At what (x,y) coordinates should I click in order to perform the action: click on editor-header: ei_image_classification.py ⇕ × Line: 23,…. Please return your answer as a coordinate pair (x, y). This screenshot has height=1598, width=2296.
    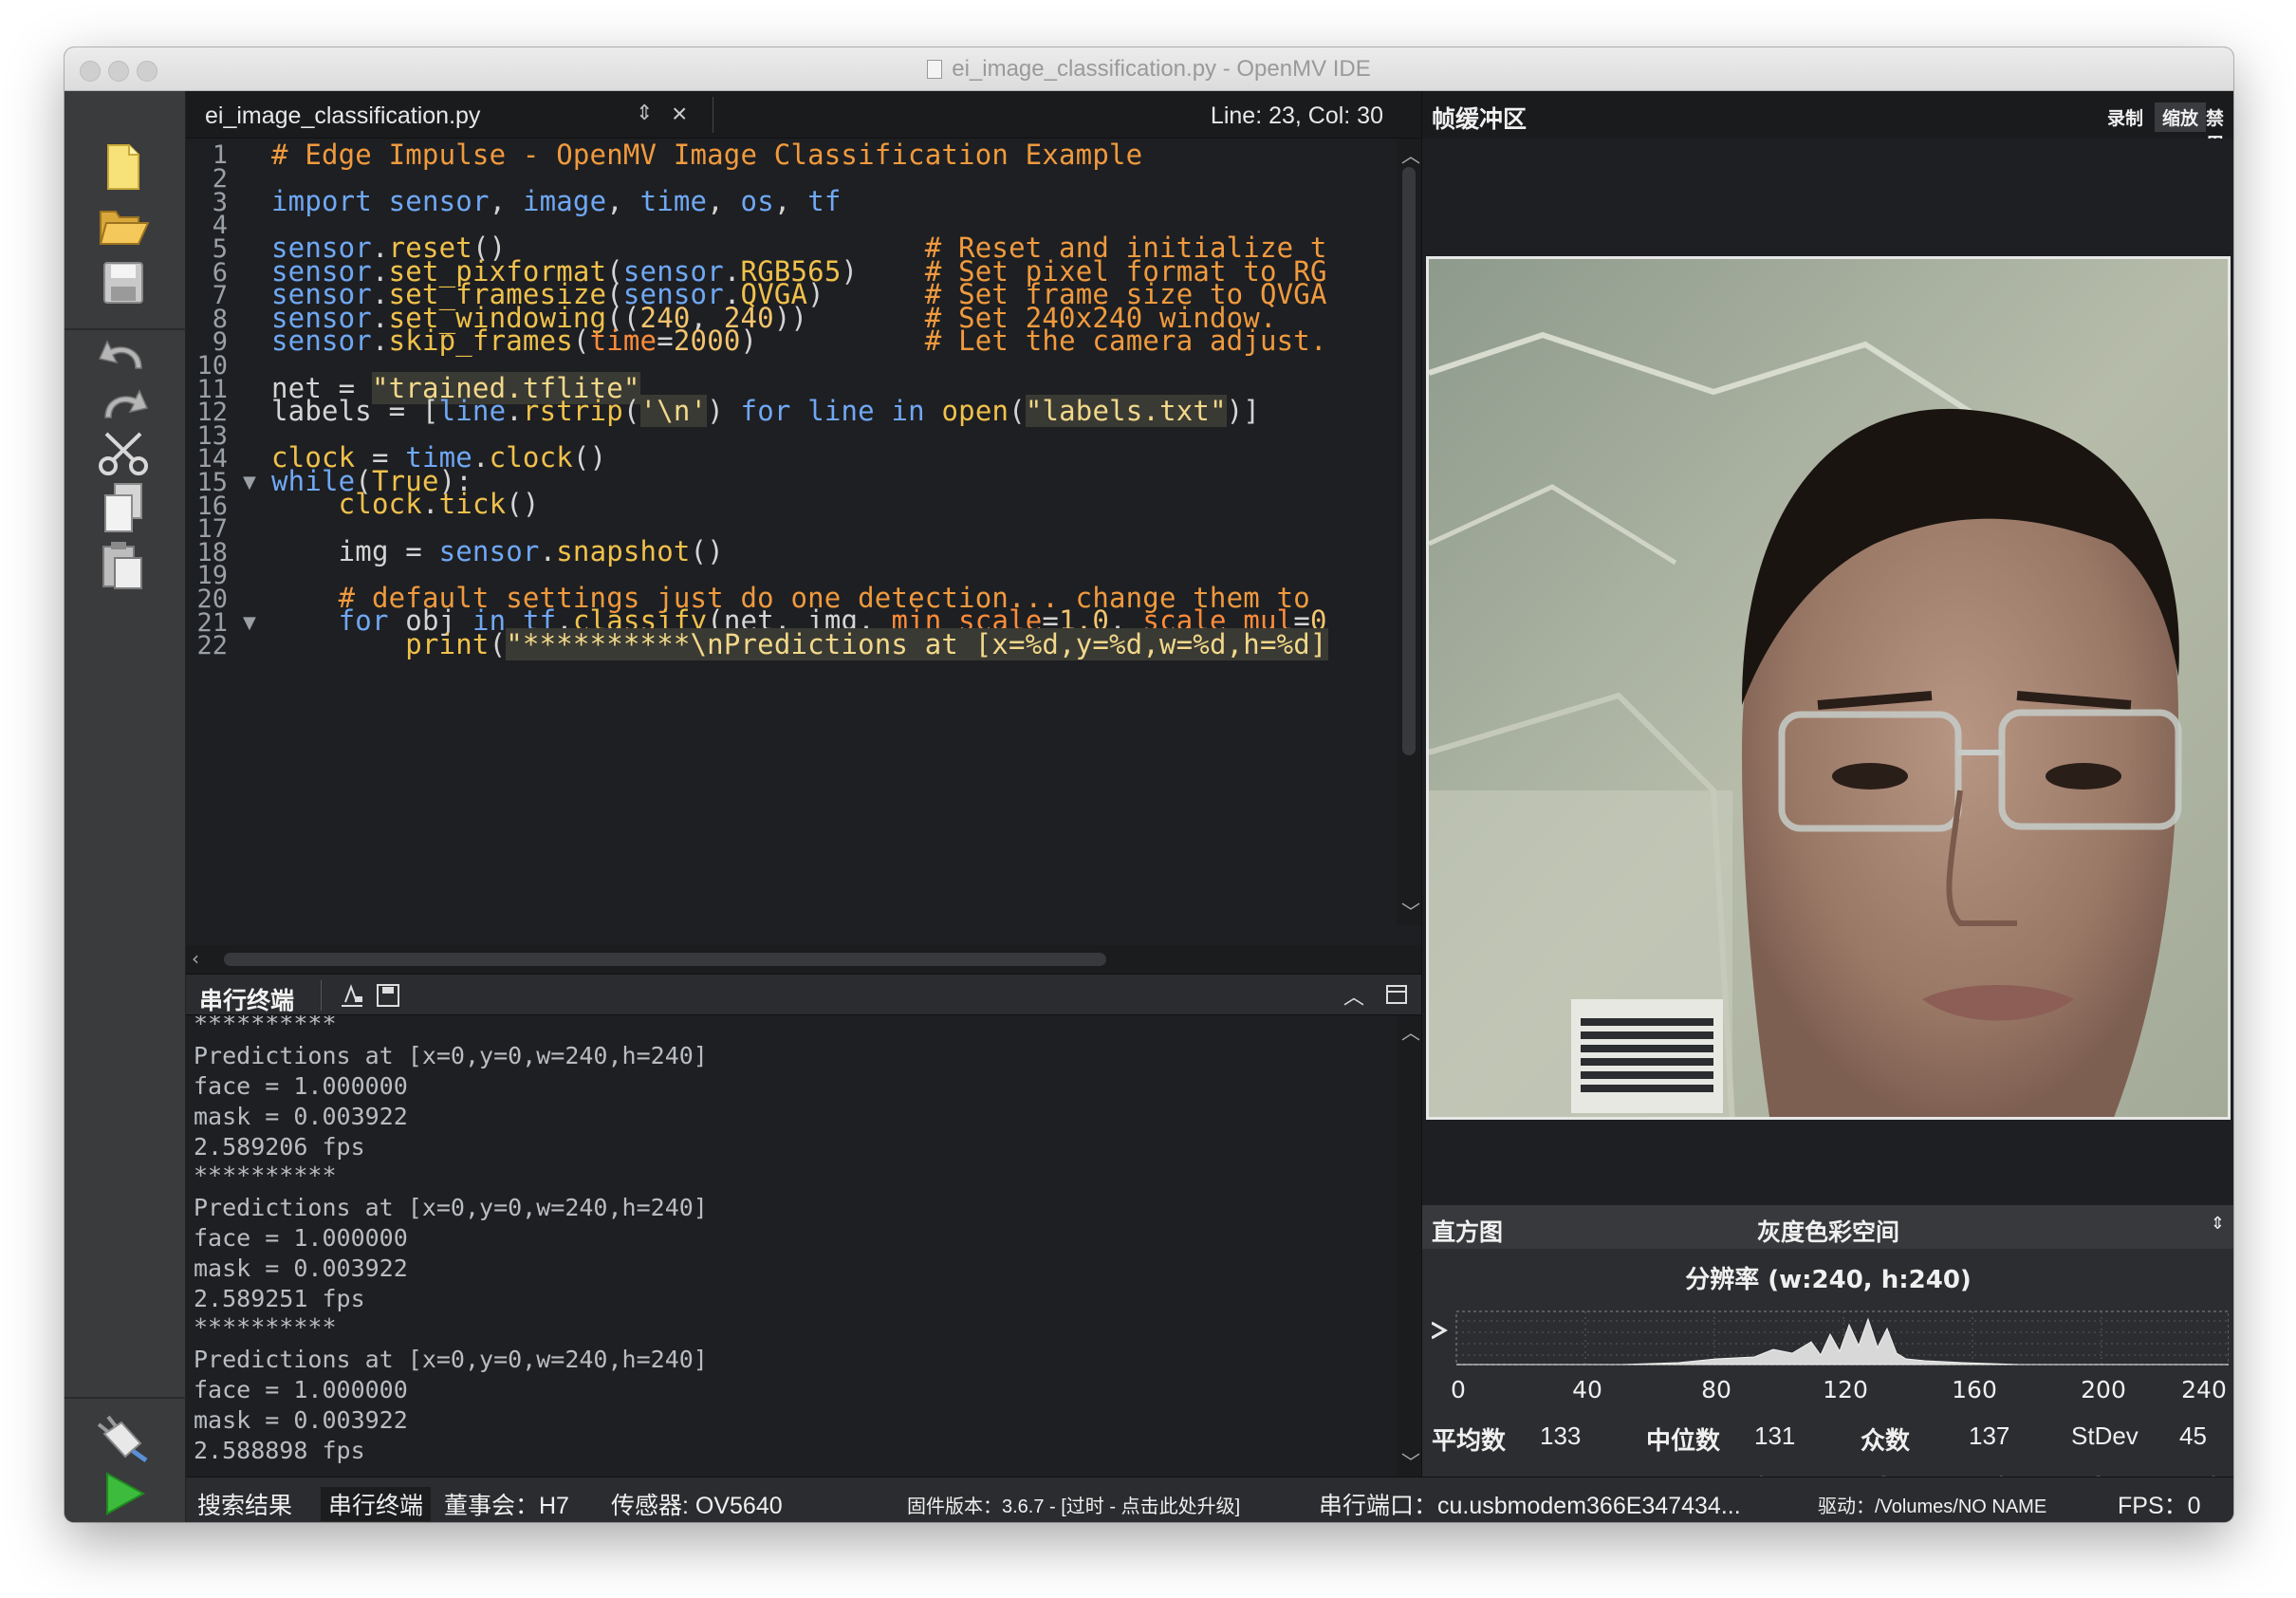
    Looking at the image, I should click on (803, 115).